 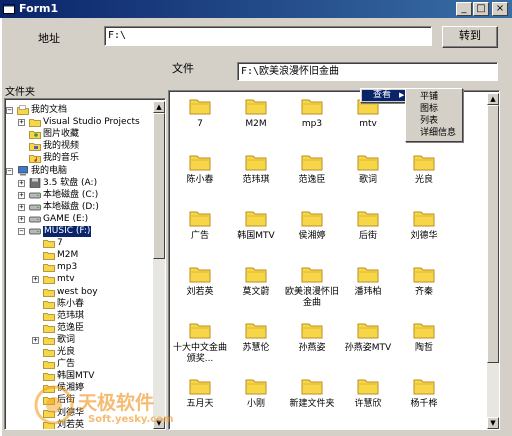 I want to click on tree-item: 歌词, so click(x=59, y=340).